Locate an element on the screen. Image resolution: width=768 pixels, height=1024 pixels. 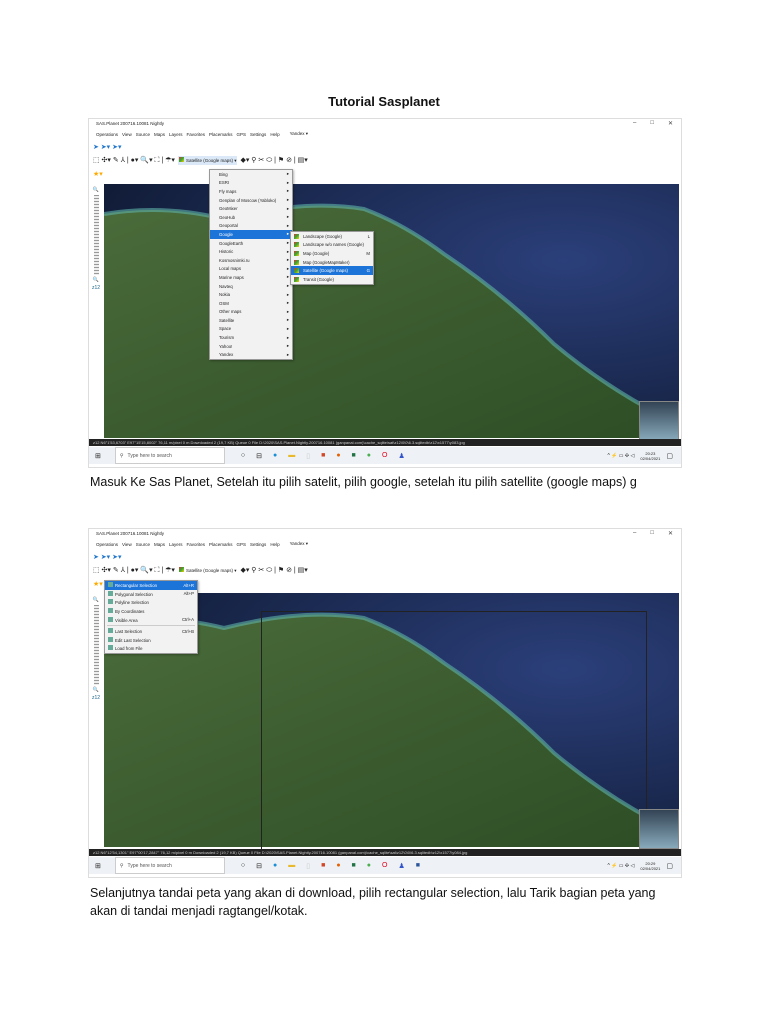
menu-item: Load from File is located at coordinates (151, 648).